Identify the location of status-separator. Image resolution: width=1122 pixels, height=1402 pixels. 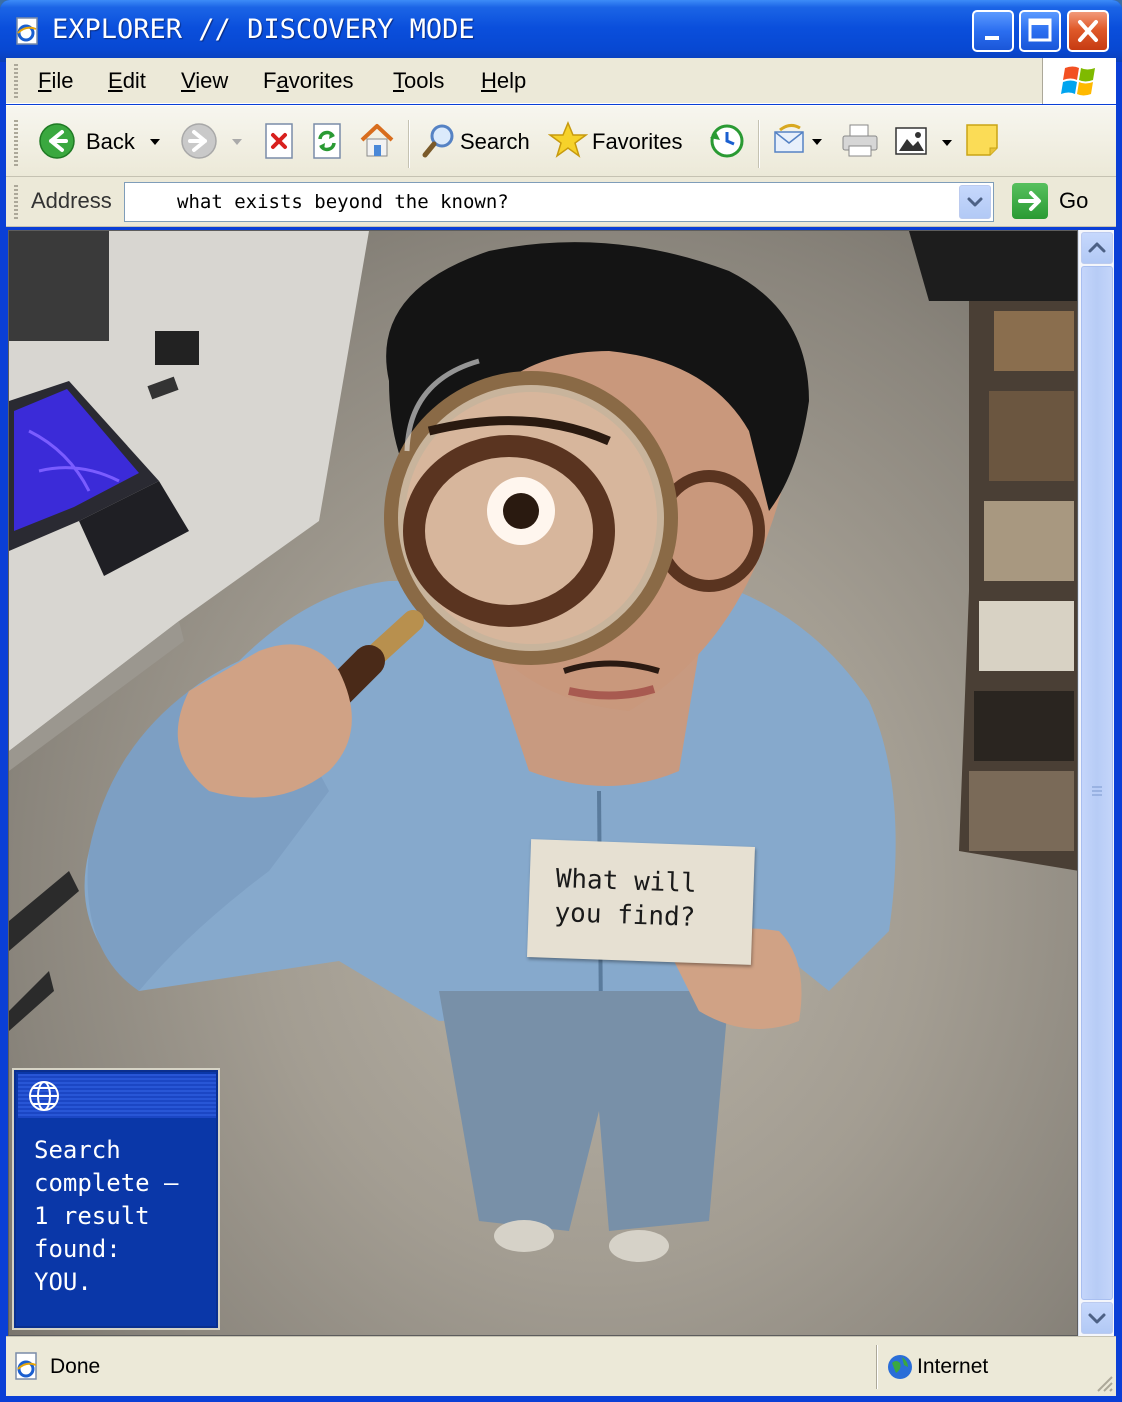
(877, 1367).